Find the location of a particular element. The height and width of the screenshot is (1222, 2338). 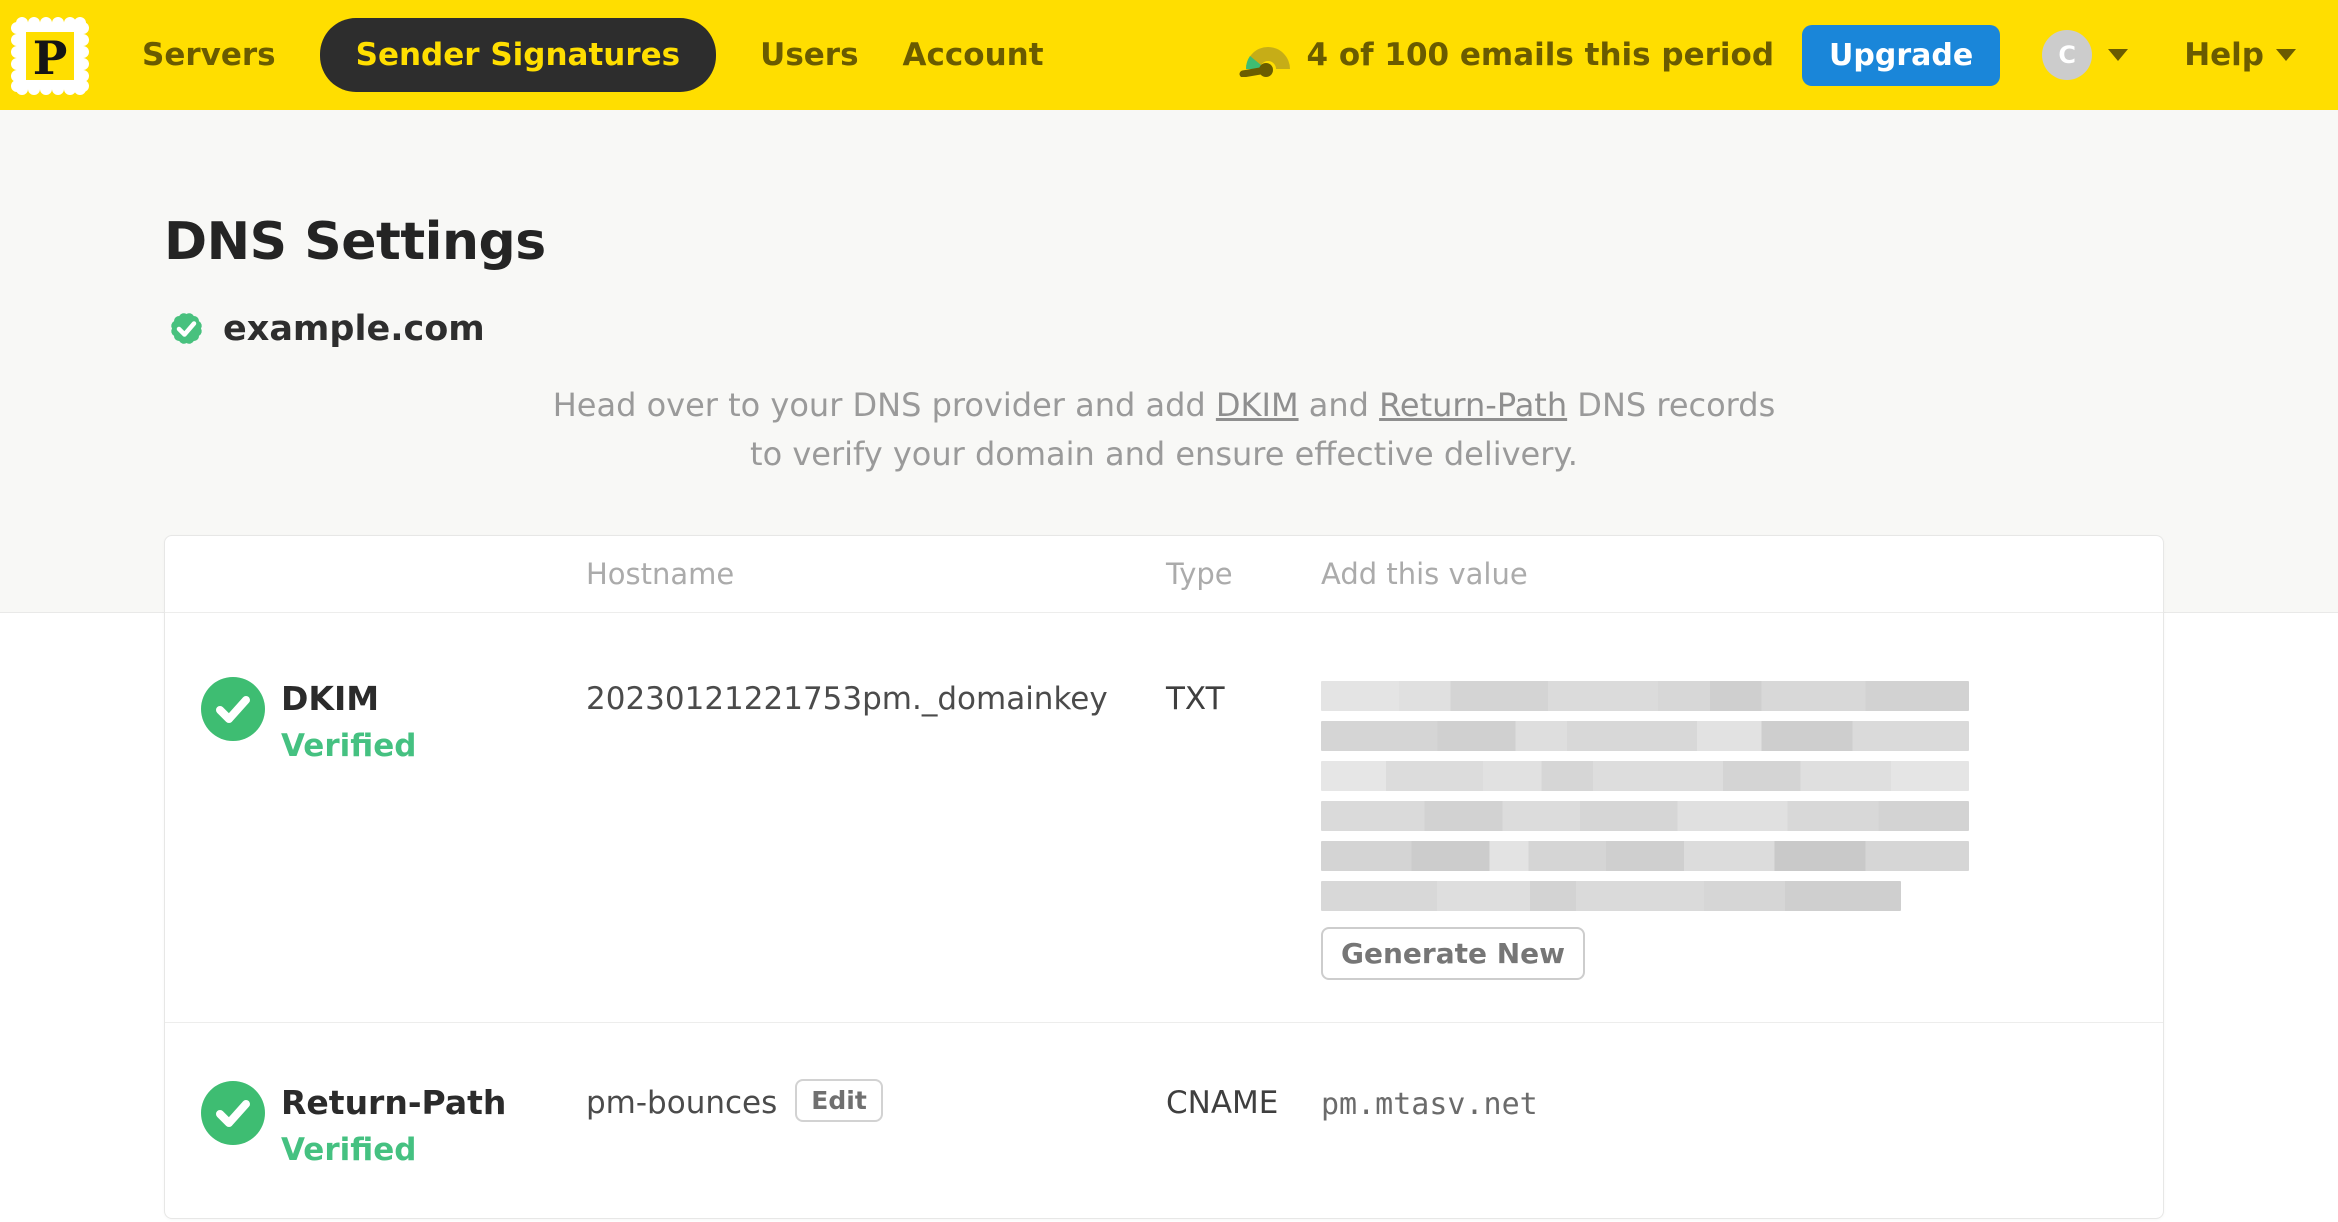

nav-item-users: Users is located at coordinates (809, 55).